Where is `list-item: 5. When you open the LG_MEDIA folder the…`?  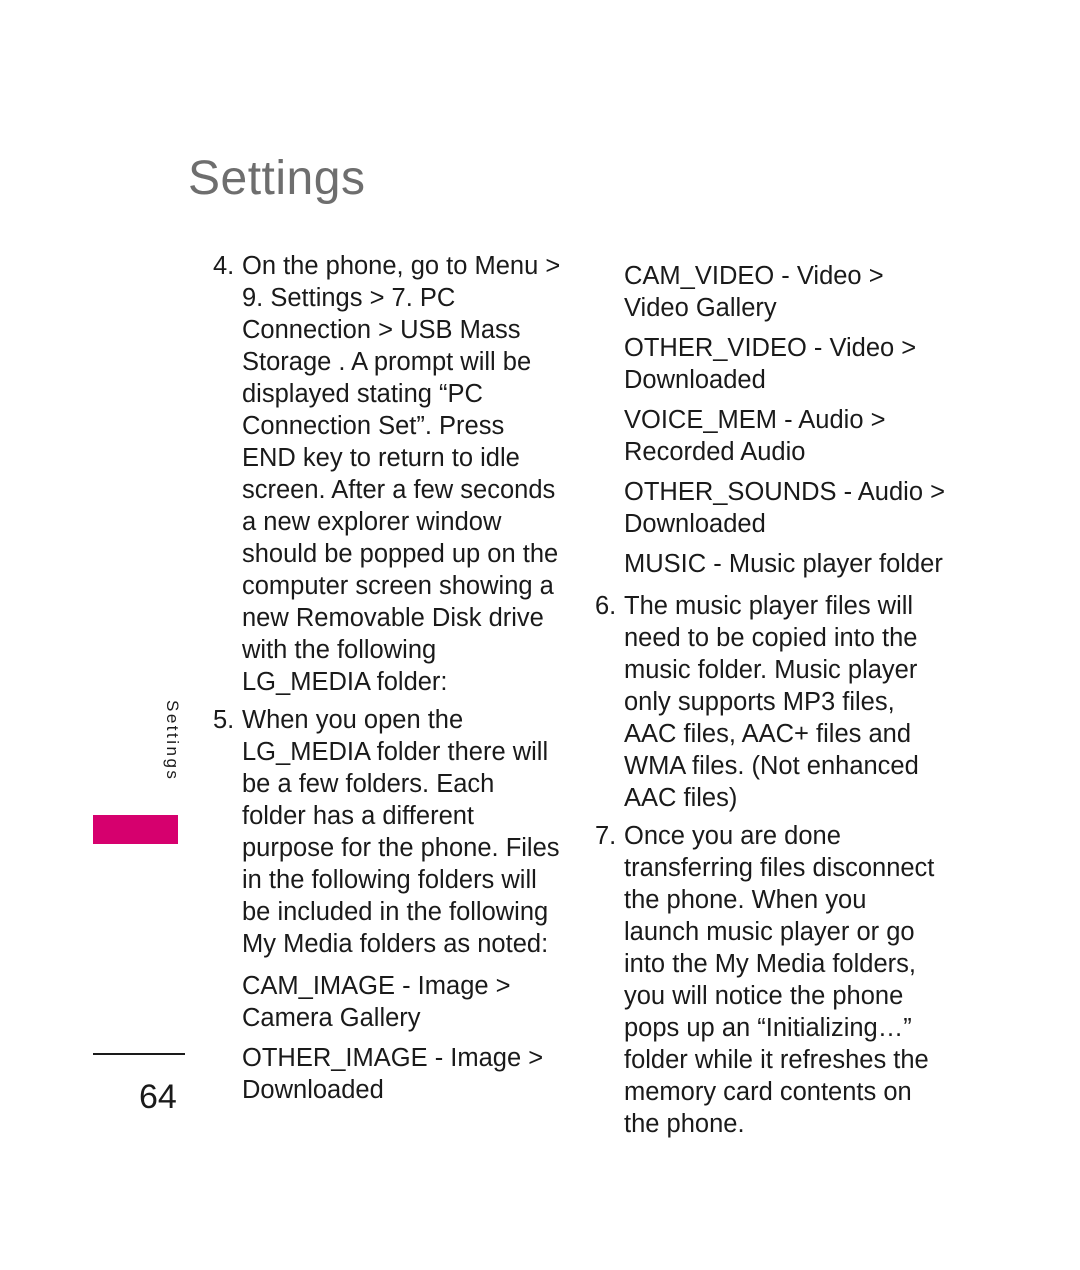
list-item: 5. When you open the LG_MEDIA folder the… is located at coordinates (388, 832).